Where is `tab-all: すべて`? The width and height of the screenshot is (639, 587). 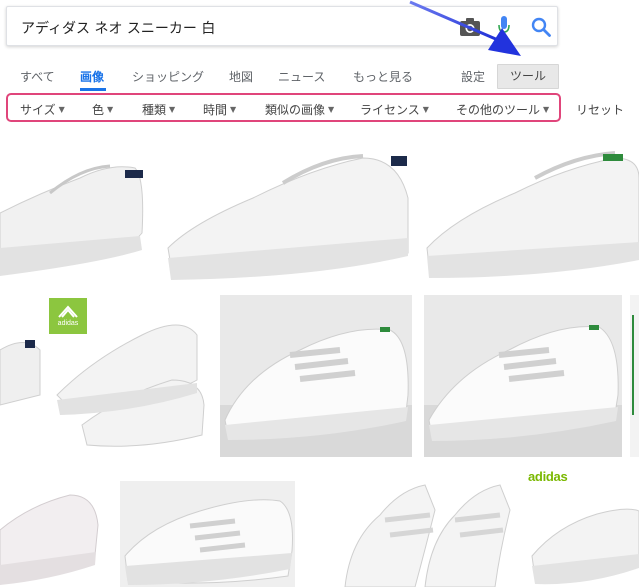 tab-all: すべて is located at coordinates (37, 76).